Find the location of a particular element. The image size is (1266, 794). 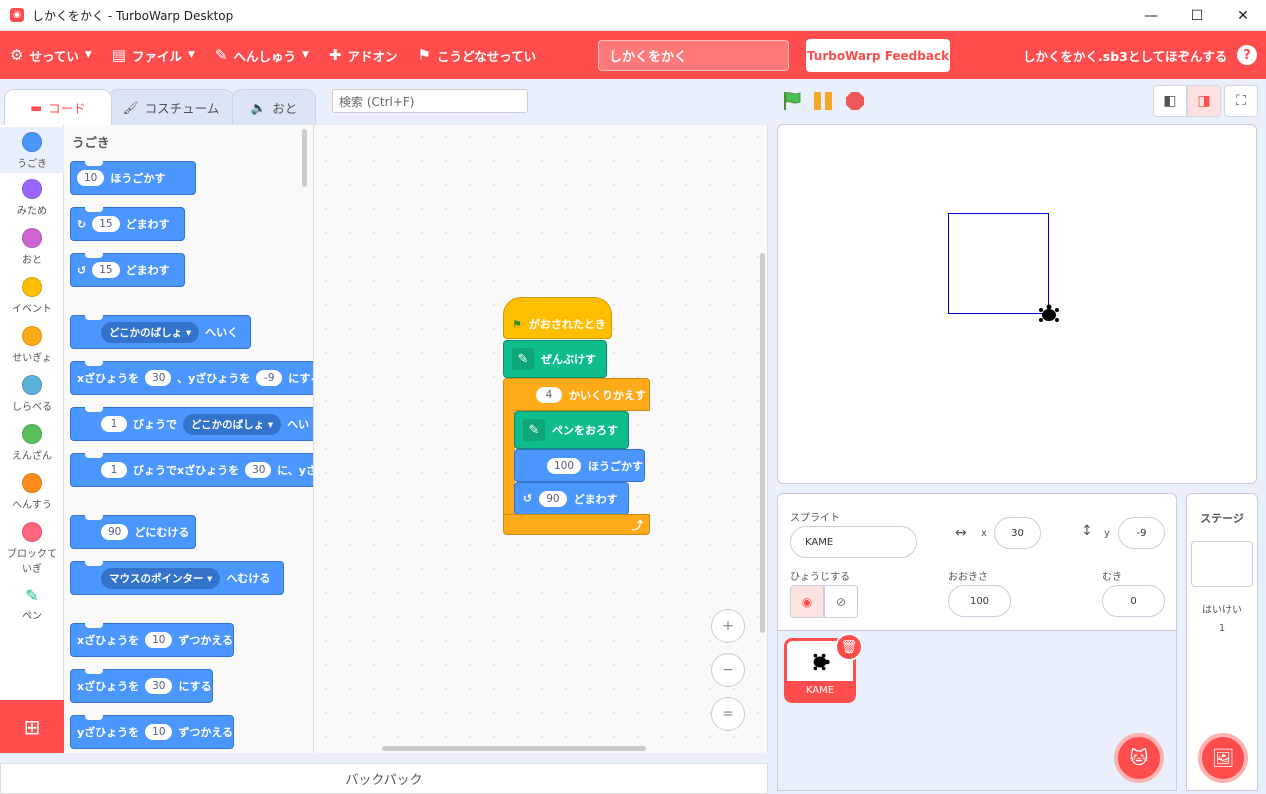

sprite-y-input: -9 is located at coordinates (1141, 533).